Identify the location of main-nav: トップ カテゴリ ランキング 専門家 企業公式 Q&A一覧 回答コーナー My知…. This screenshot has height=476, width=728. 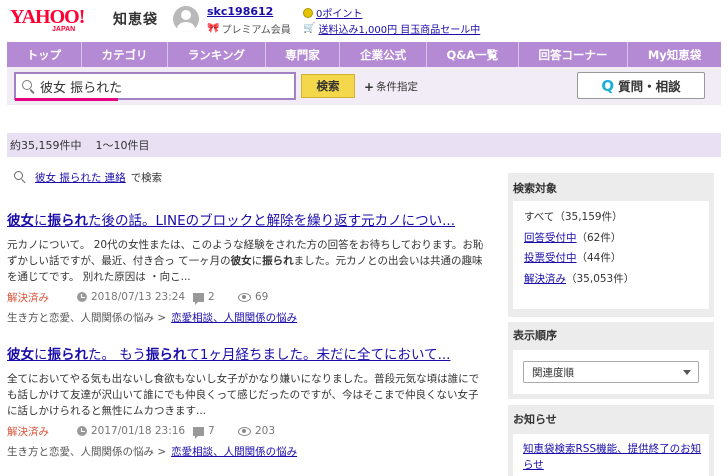
(364, 54).